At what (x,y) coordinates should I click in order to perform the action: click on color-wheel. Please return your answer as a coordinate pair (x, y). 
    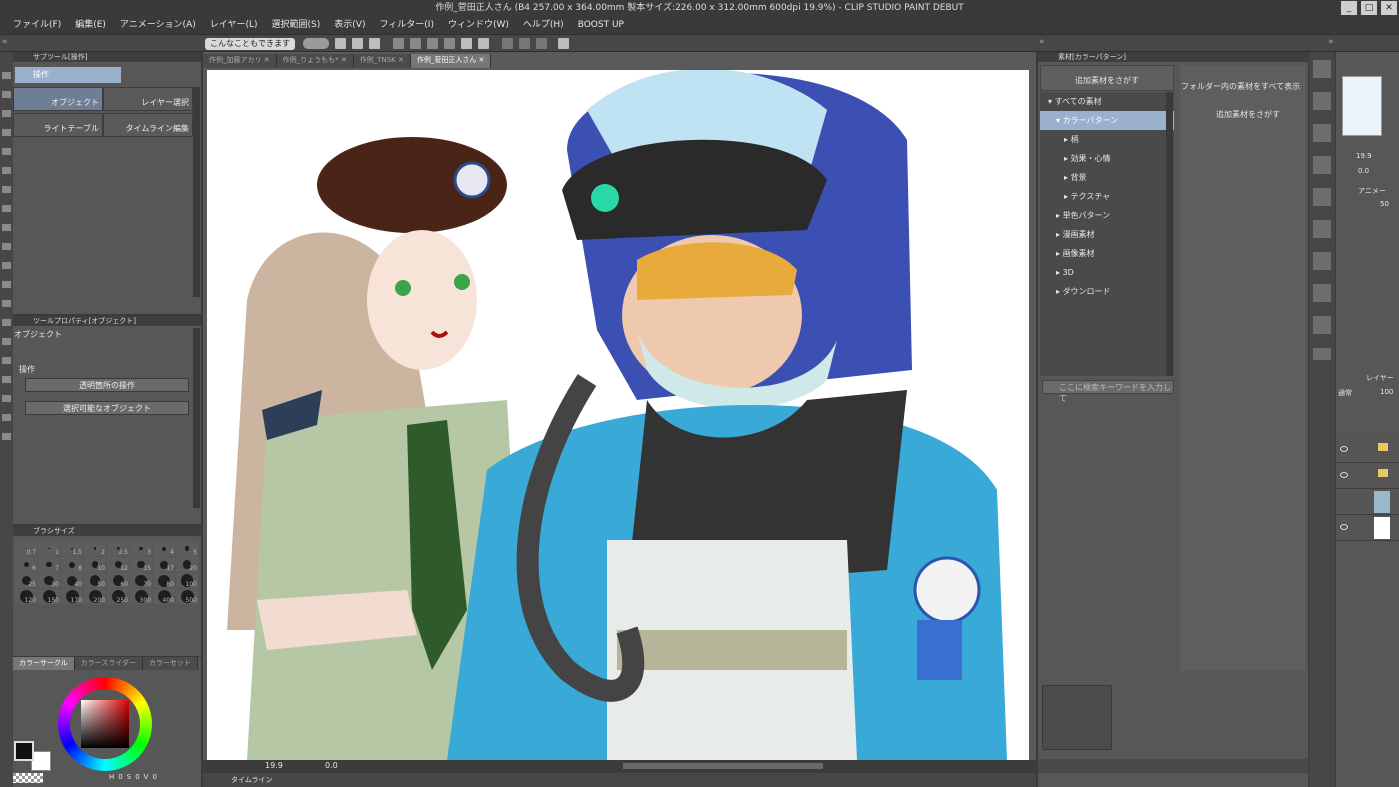
    Looking at the image, I should click on (105, 724).